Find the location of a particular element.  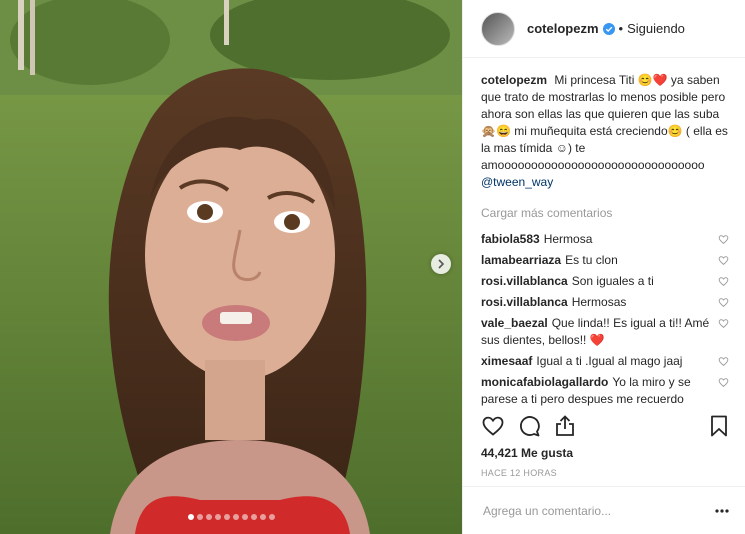

chevron-right-icon is located at coordinates (441, 264).